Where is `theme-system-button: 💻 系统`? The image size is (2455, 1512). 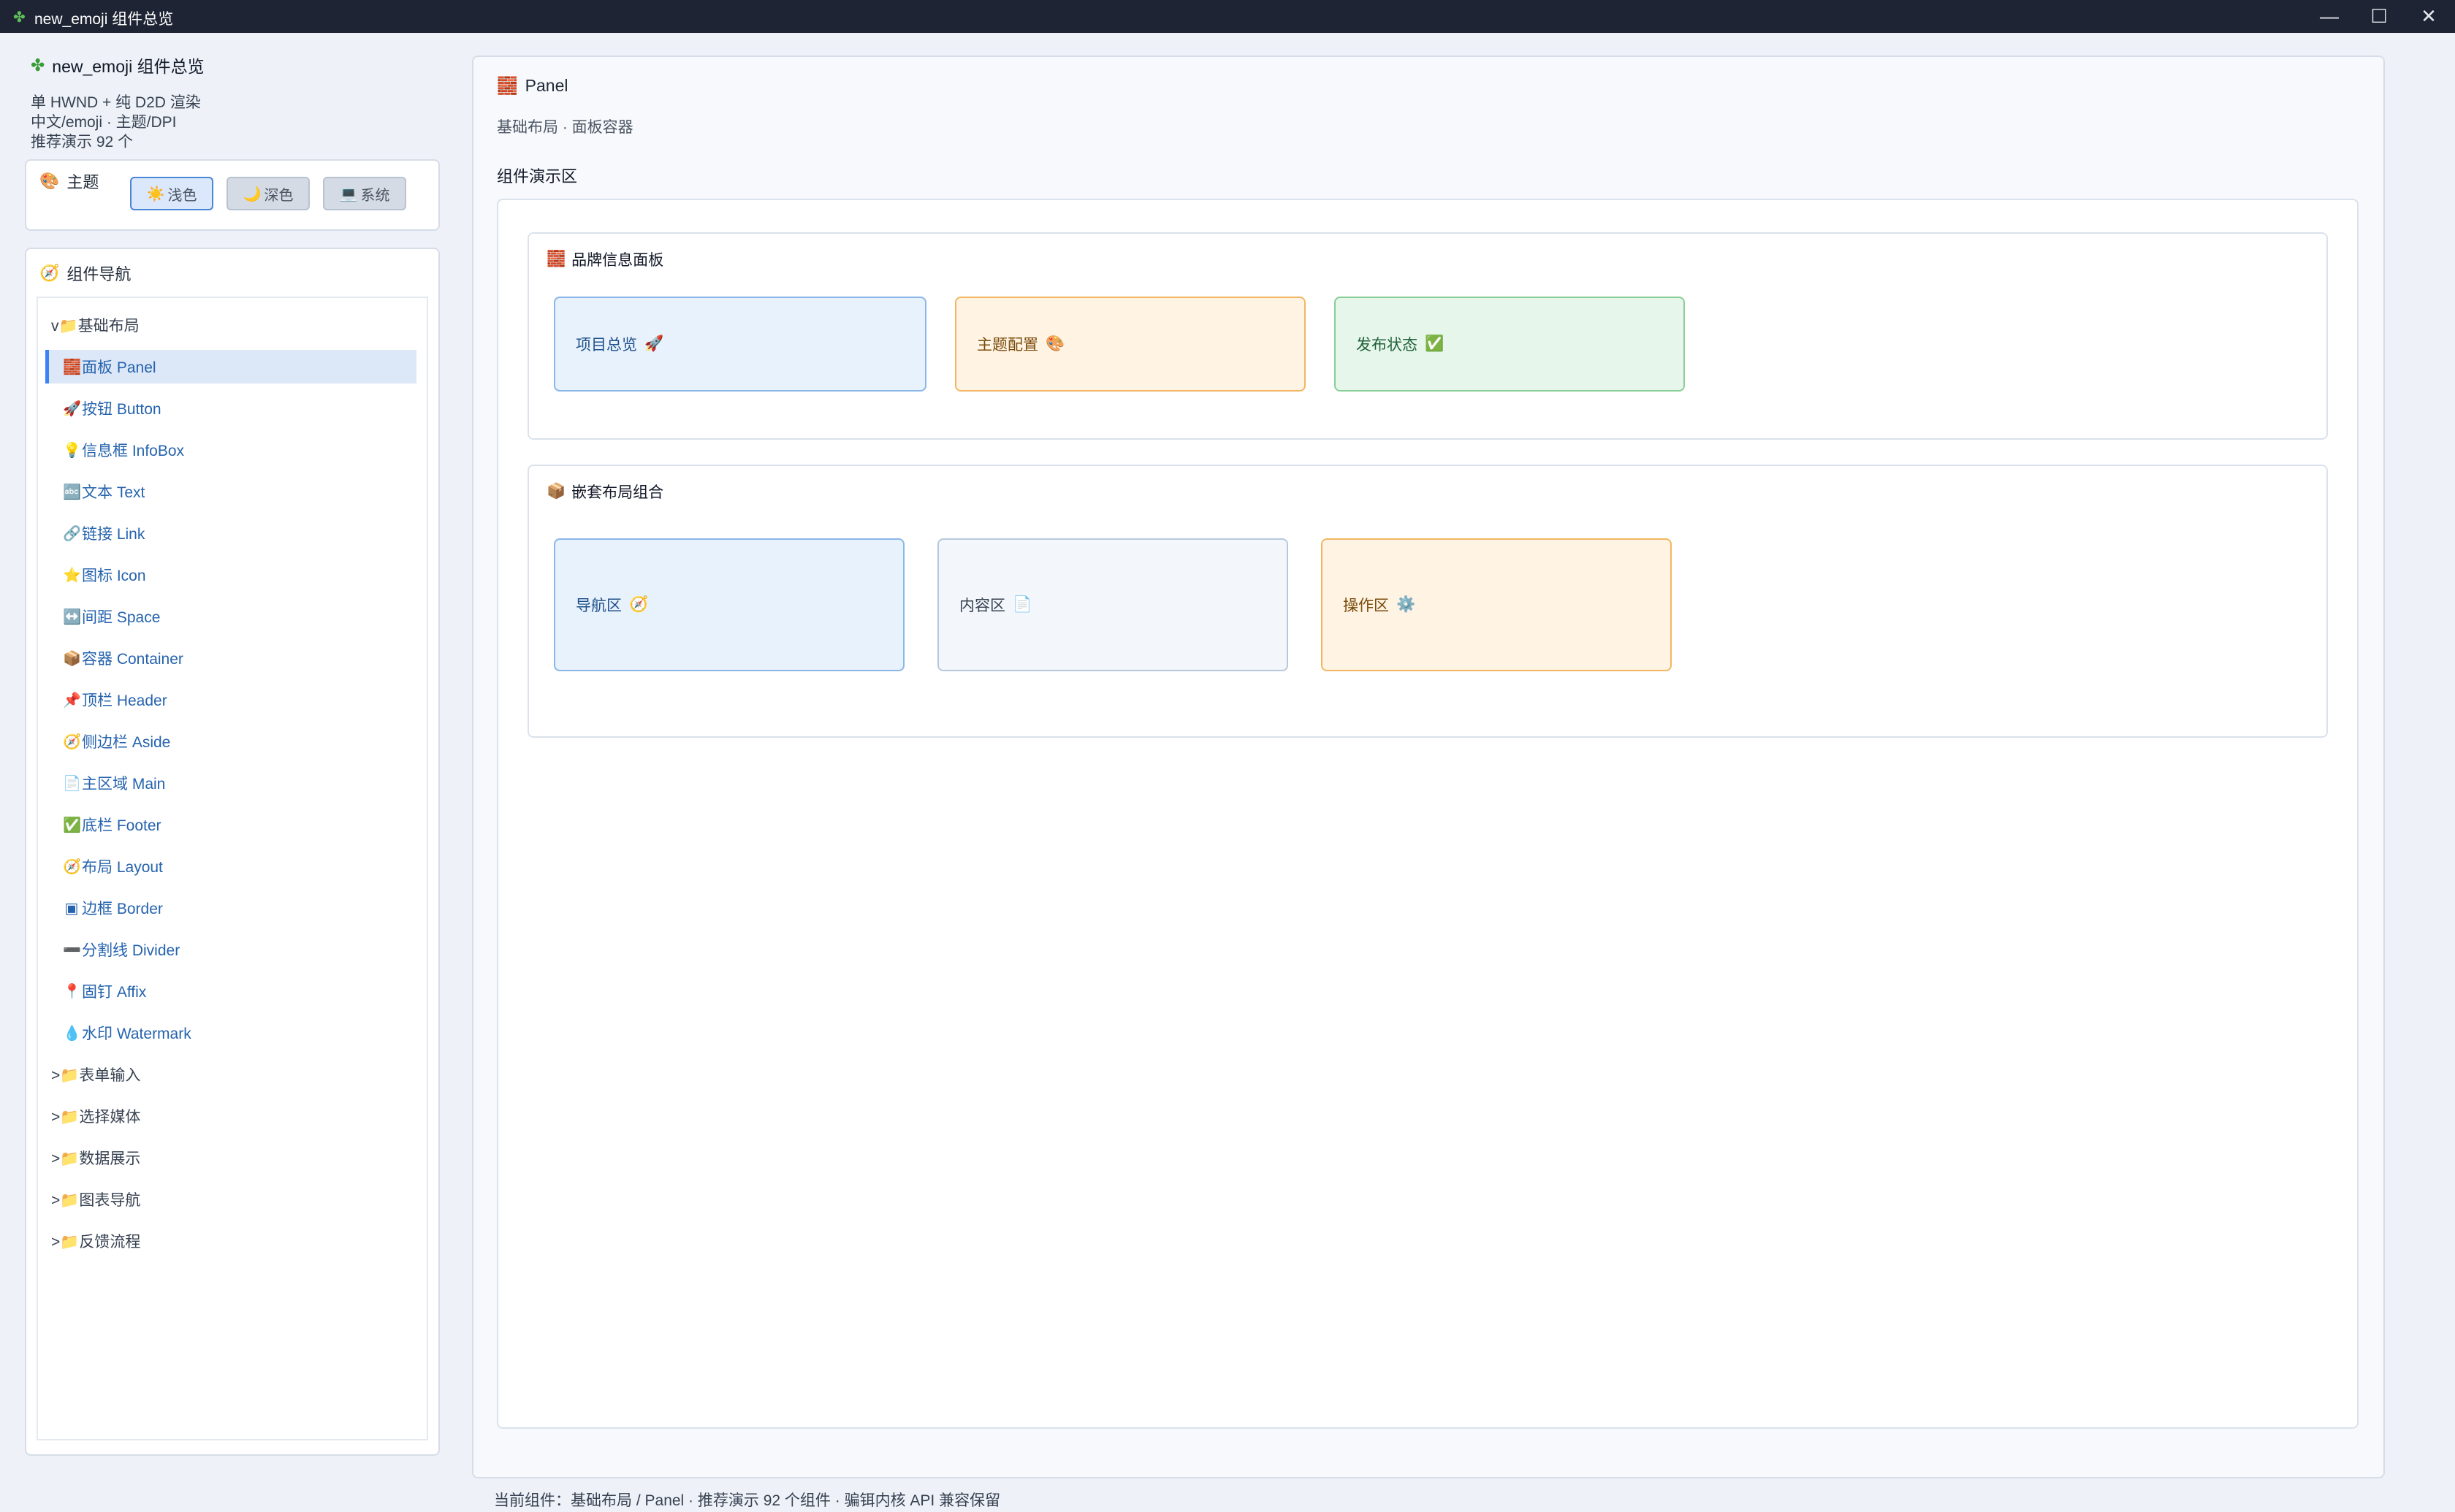 theme-system-button: 💻 系统 is located at coordinates (364, 193).